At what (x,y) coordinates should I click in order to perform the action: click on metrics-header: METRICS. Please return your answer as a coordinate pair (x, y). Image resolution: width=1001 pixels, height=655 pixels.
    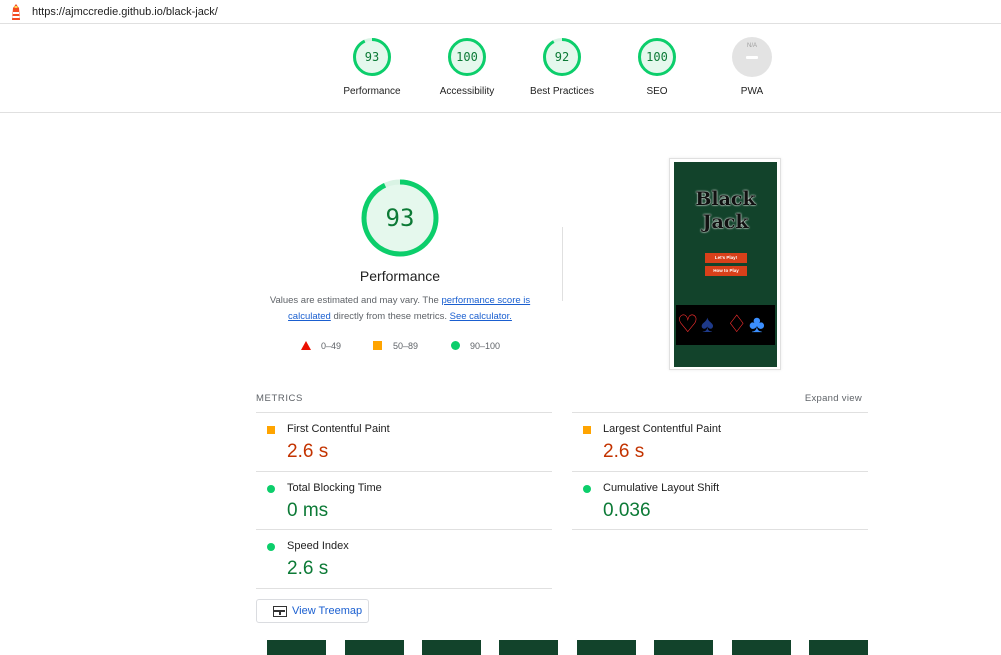
    Looking at the image, I should click on (279, 398).